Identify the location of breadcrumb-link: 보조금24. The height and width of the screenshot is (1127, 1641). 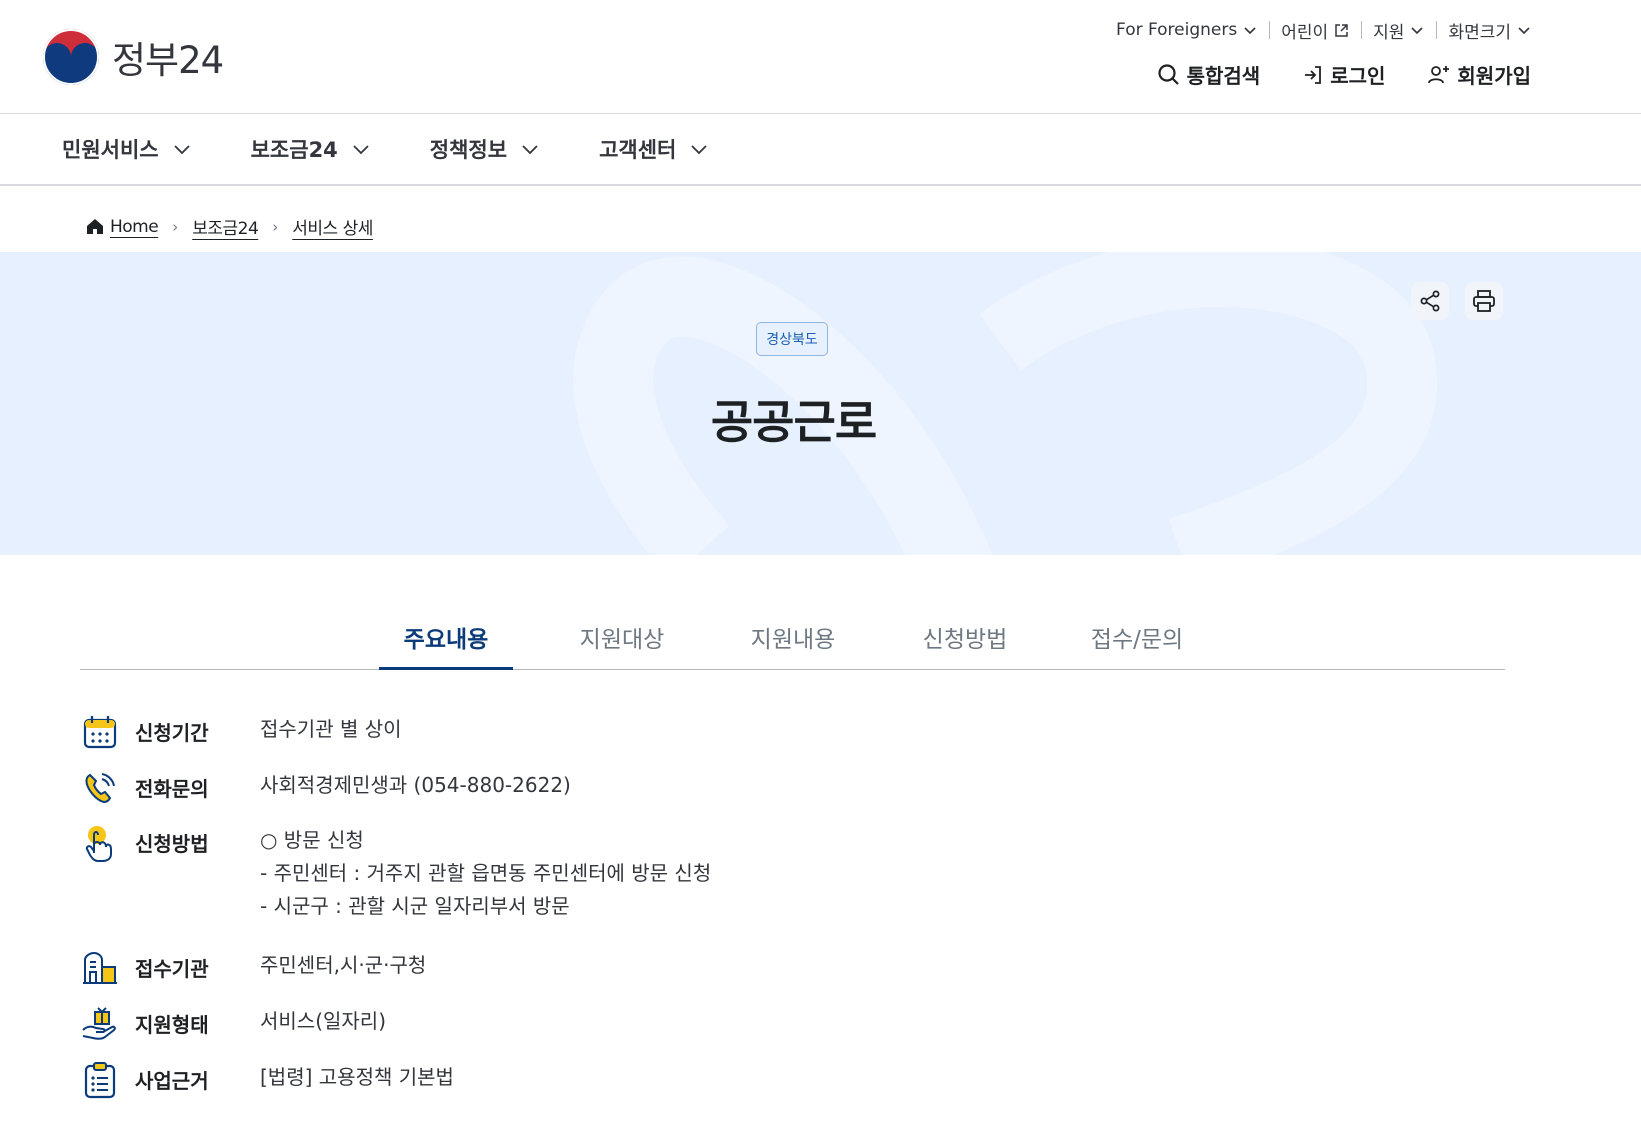
(225, 226).